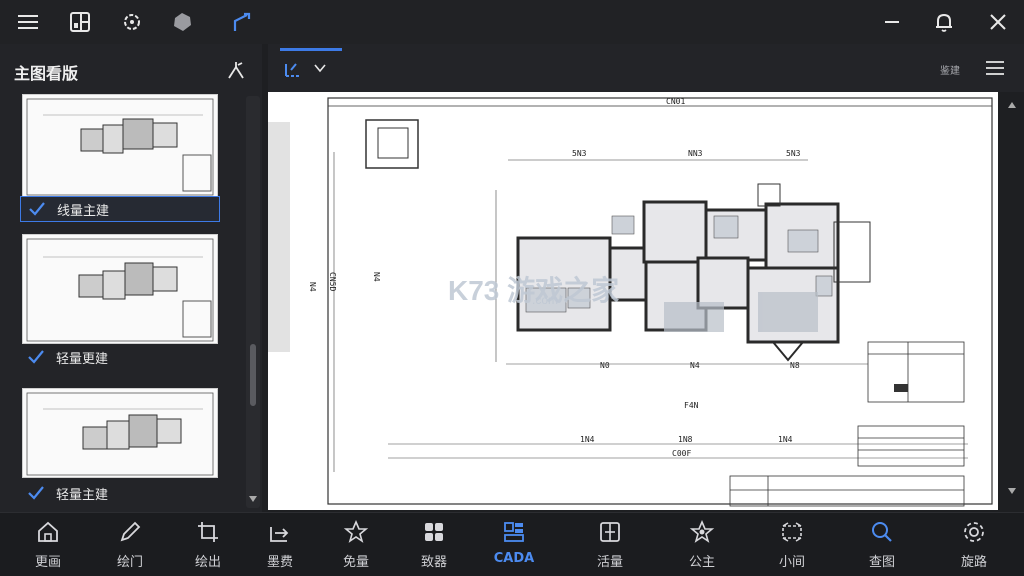 The width and height of the screenshot is (1024, 576). What do you see at coordinates (701, 562) in the screenshot?
I see `nav-label: 公主` at bounding box center [701, 562].